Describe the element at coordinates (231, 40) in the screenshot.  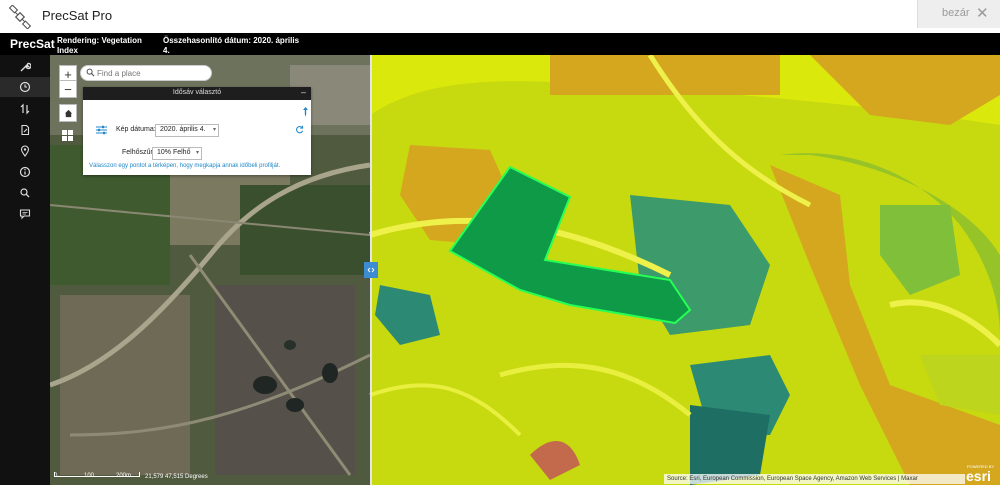
I see `compare-date-line1: Összehasonlító dátum: 2020. április` at that location.